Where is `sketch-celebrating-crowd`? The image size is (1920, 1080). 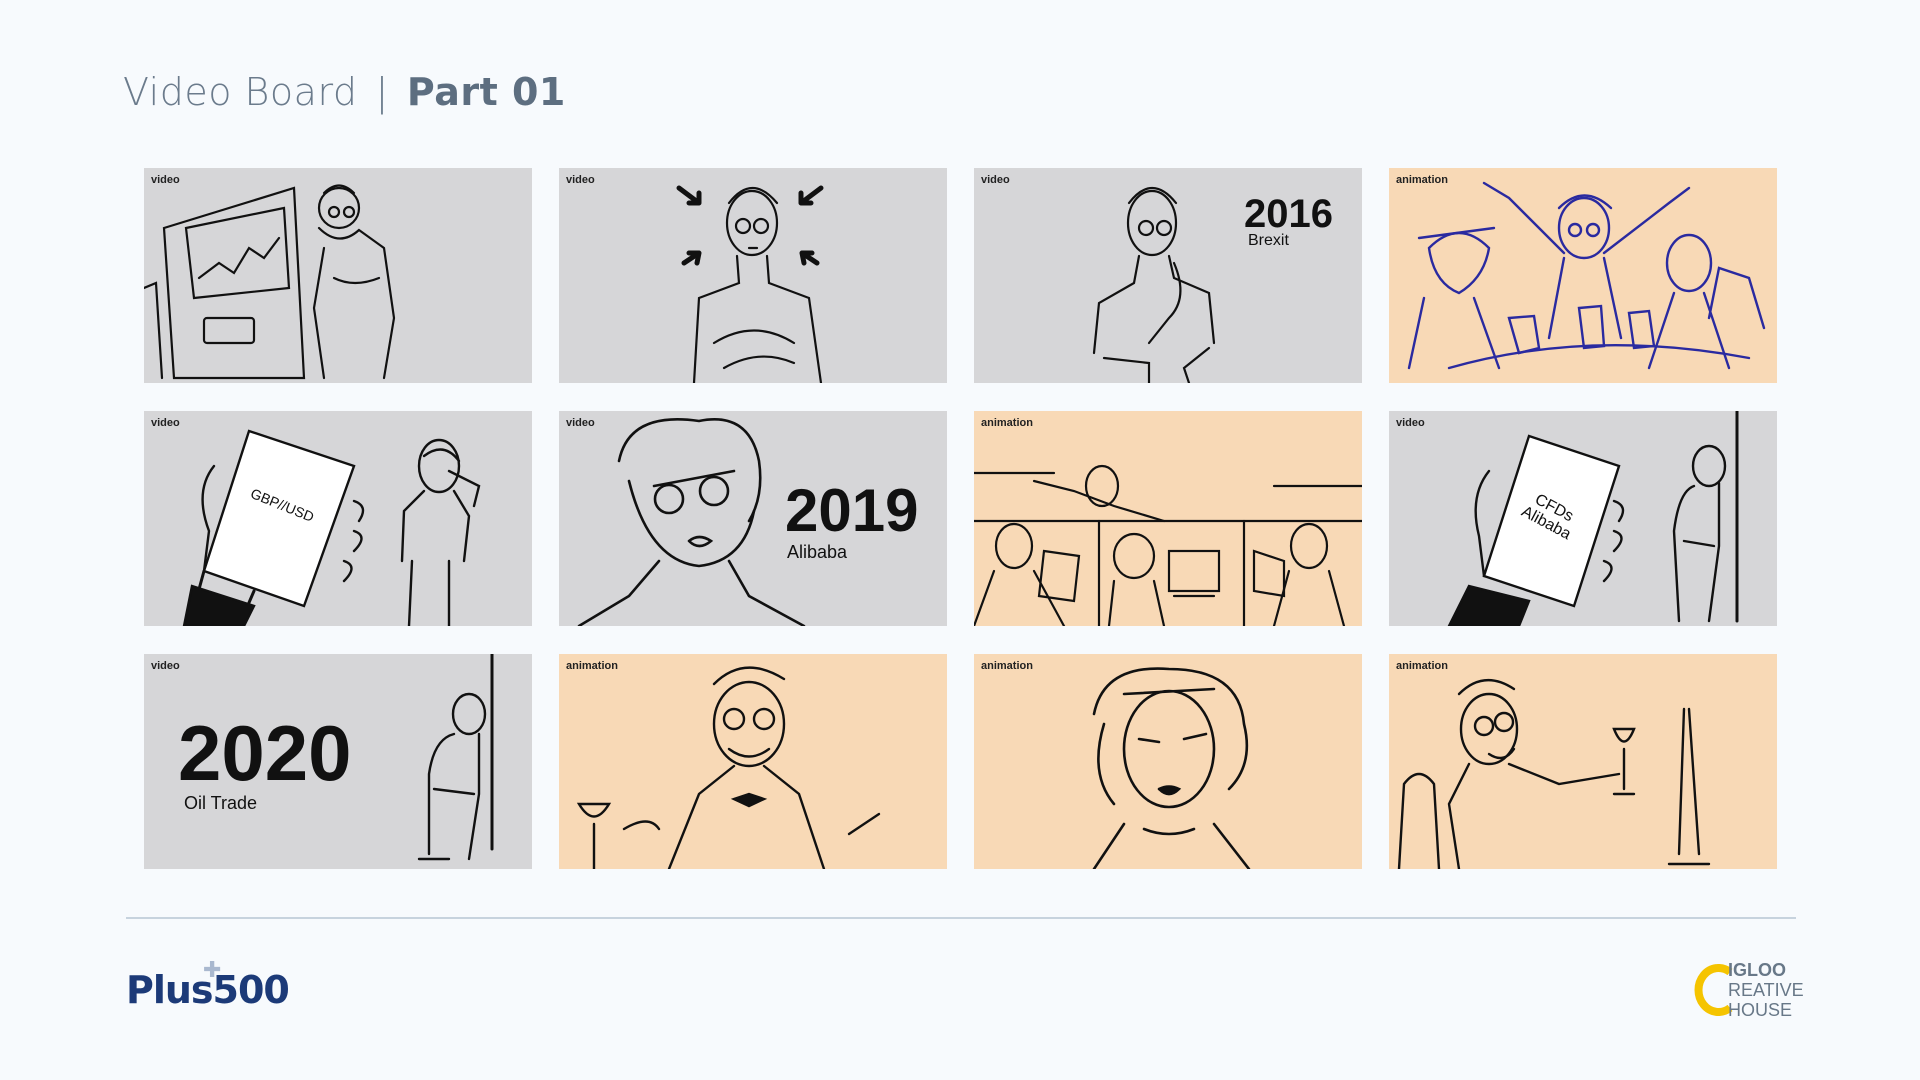 sketch-celebrating-crowd is located at coordinates (1586, 275).